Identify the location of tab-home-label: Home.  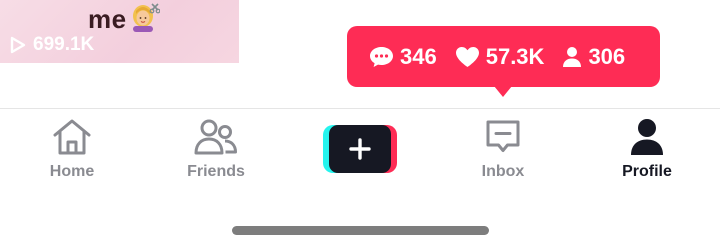
(72, 171).